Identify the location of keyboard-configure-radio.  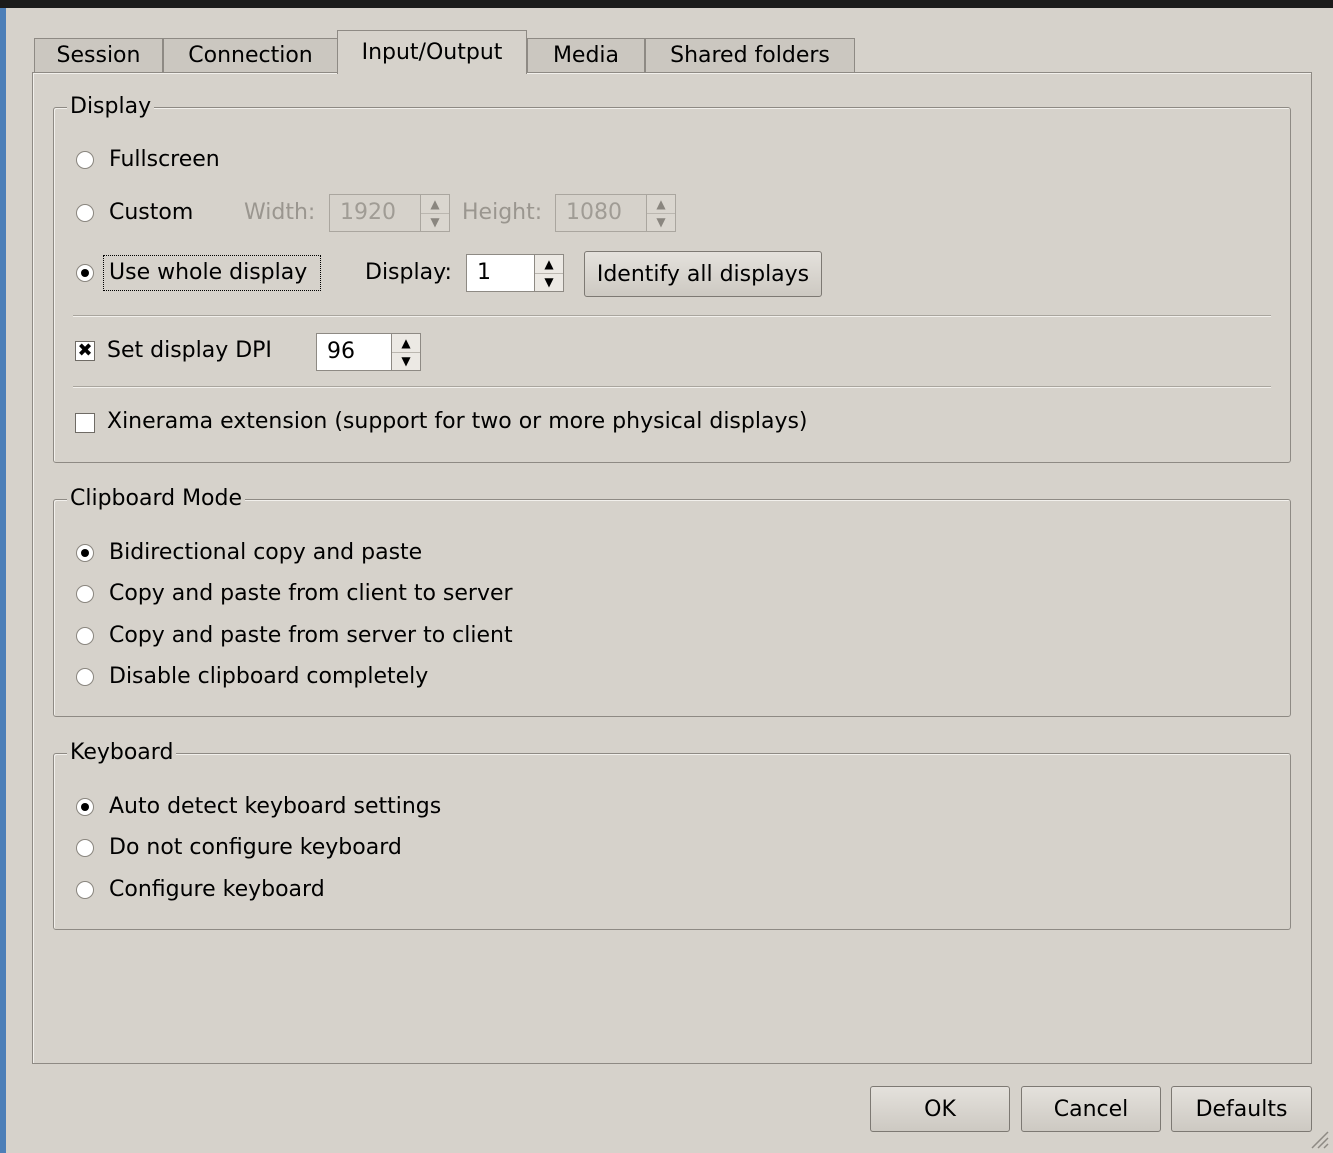
(85, 890).